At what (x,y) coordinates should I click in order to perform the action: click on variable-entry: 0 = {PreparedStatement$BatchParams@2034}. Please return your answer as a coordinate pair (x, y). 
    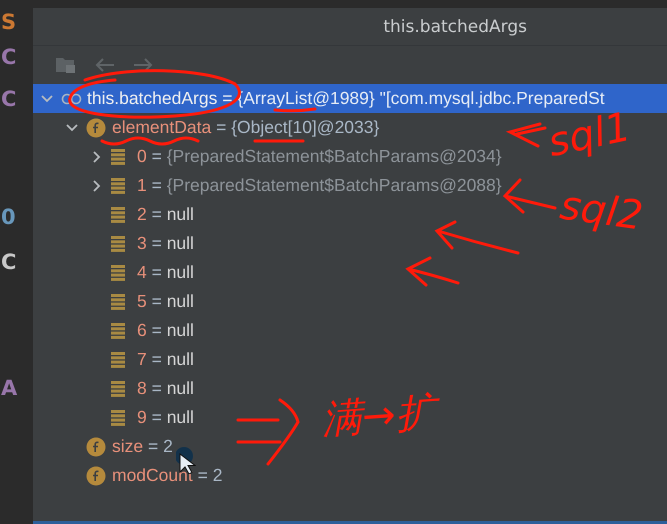
    Looking at the image, I should click on (319, 156).